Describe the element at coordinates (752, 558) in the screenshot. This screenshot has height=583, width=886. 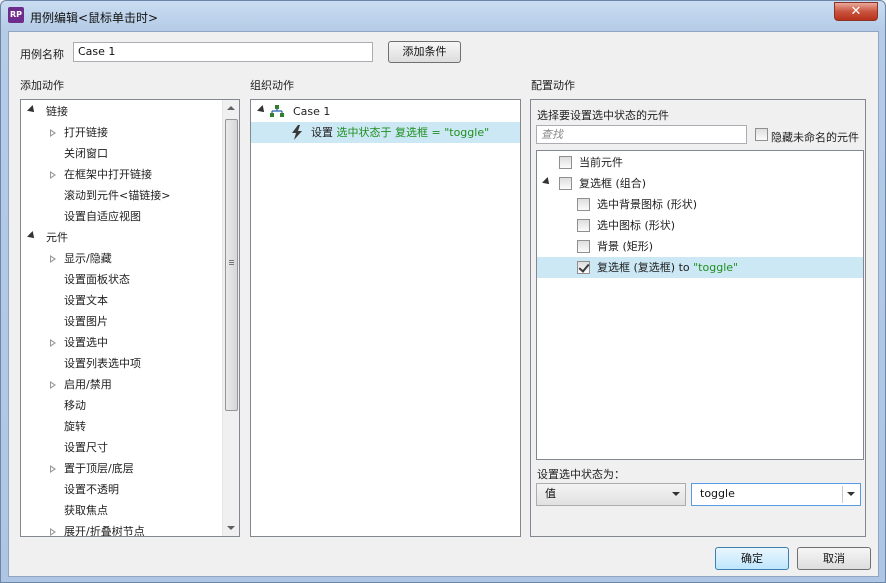
I see `ok-button: 确定` at that location.